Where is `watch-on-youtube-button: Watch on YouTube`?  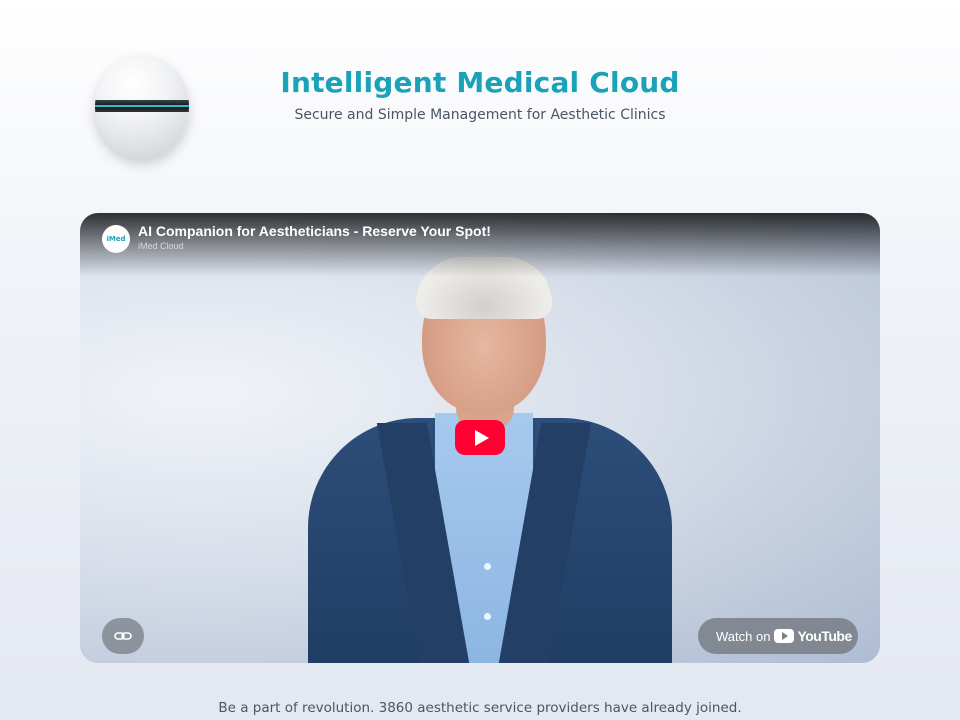
watch-on-youtube-button: Watch on YouTube is located at coordinates (778, 636).